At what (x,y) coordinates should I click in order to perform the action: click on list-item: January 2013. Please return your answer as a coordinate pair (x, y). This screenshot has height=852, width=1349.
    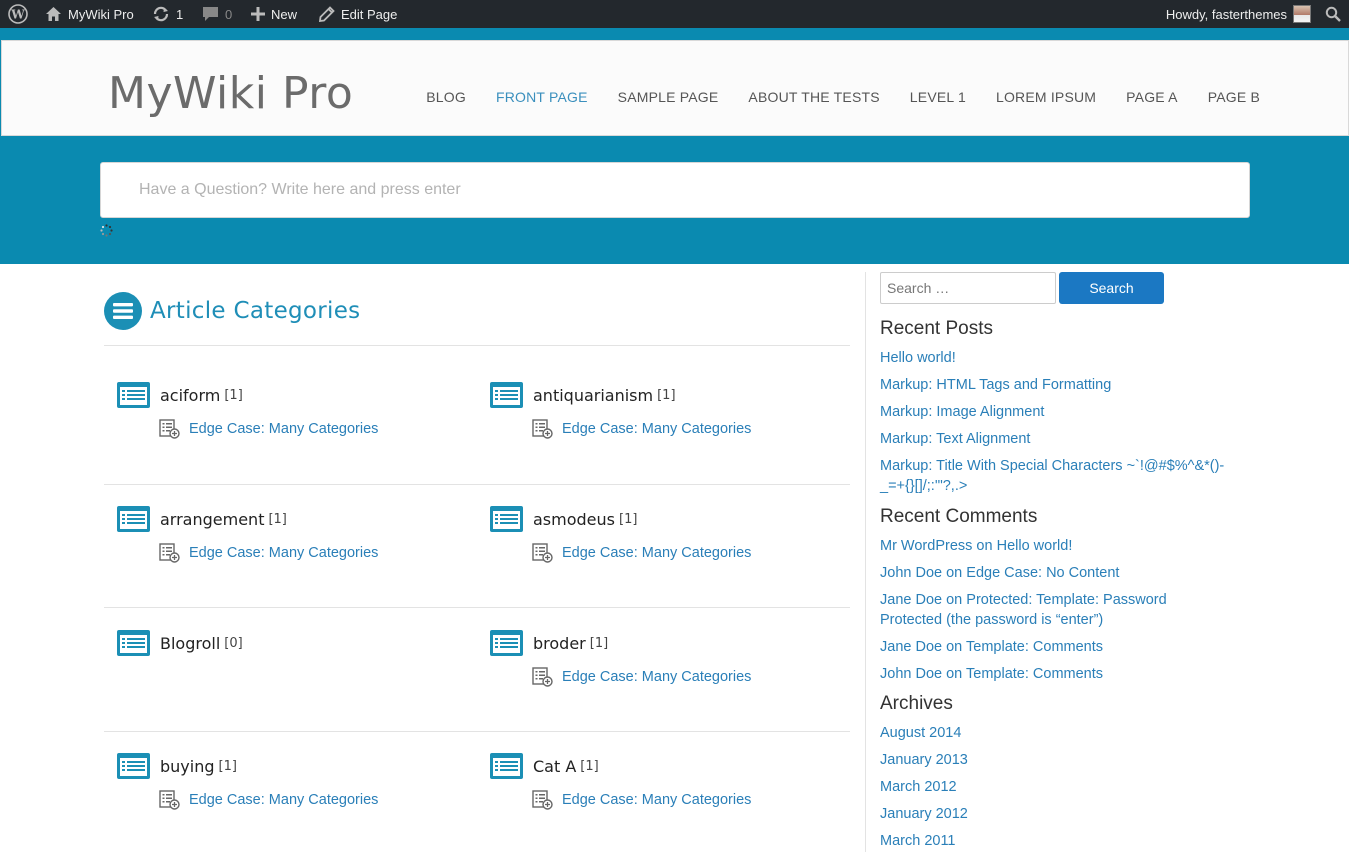
    Looking at the image, I should click on (1052, 760).